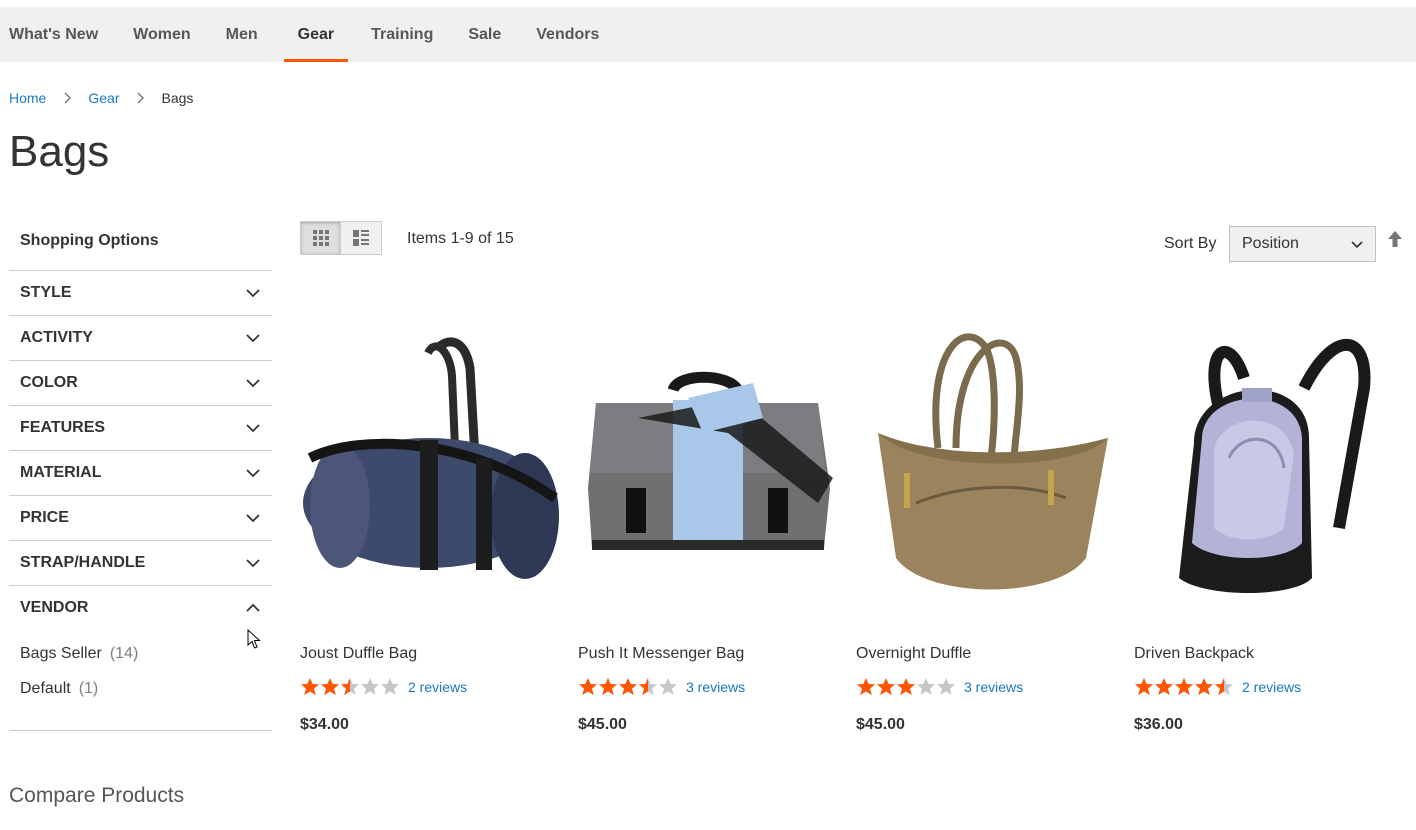 Image resolution: width=1416 pixels, height=830 pixels. Describe the element at coordinates (163, 34) in the screenshot. I see `nav-item-women: Women` at that location.